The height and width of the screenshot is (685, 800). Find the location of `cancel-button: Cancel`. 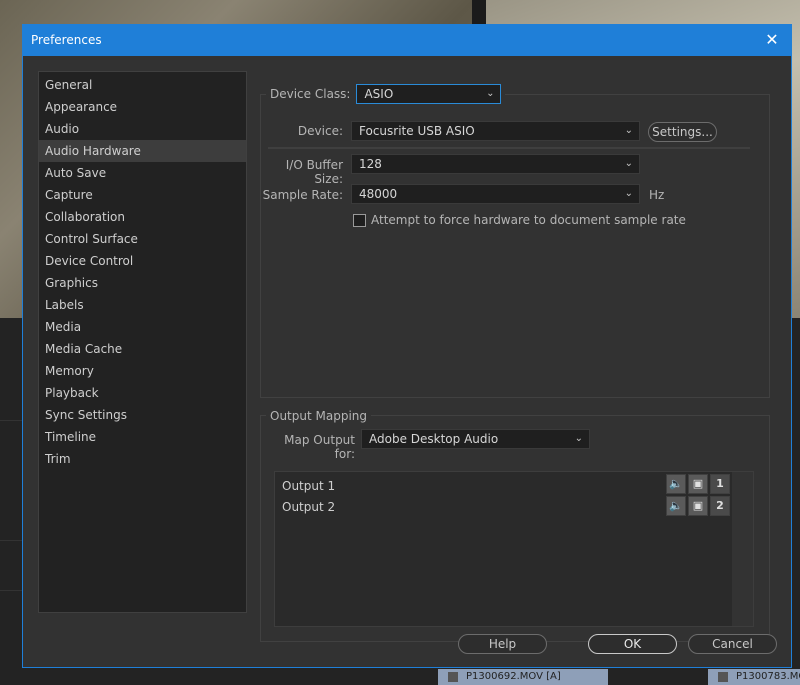

cancel-button: Cancel is located at coordinates (732, 644).